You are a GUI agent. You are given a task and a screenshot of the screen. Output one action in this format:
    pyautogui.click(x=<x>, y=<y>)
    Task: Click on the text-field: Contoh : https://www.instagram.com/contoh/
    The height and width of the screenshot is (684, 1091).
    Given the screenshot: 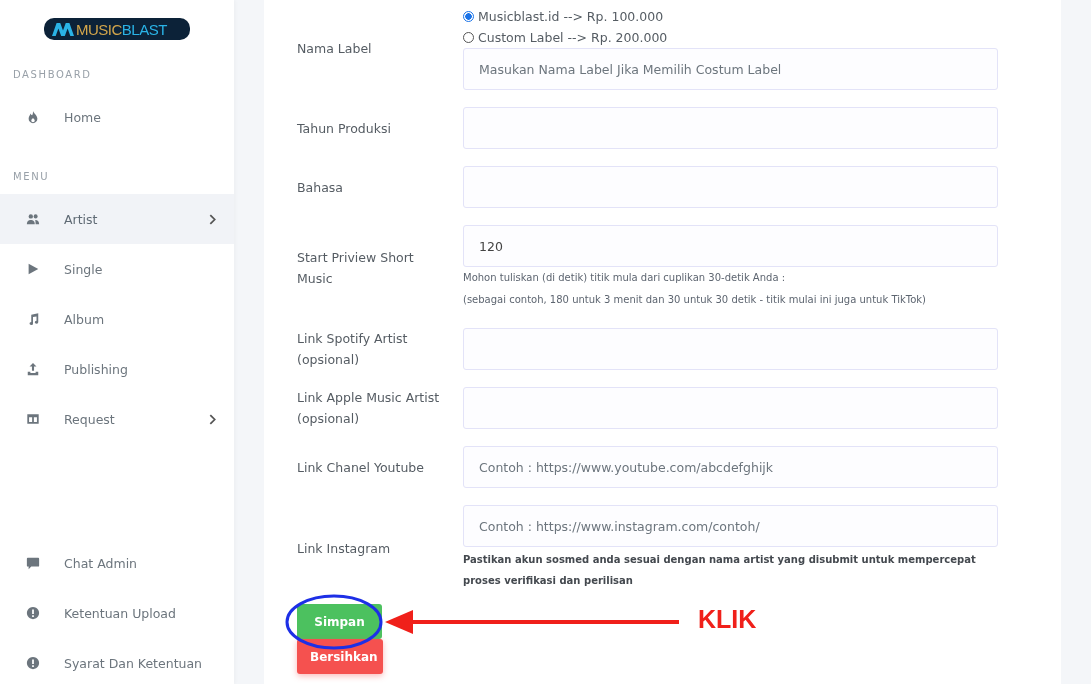 What is the action you would take?
    pyautogui.click(x=730, y=526)
    